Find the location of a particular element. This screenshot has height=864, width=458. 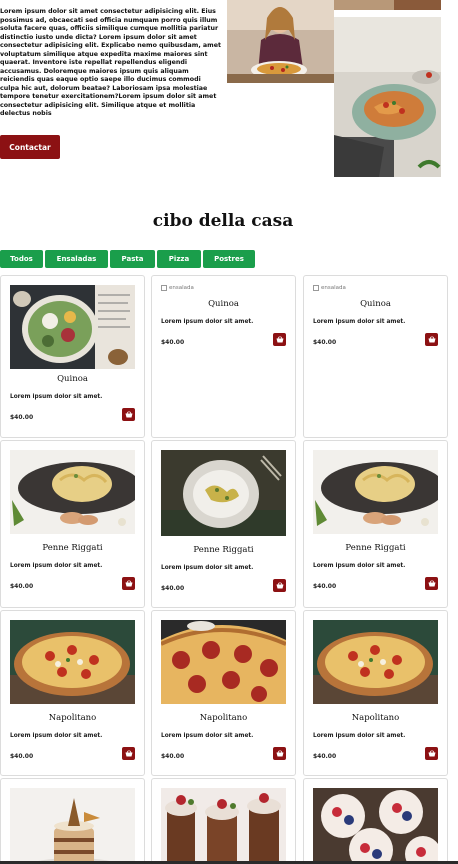

product-image-salad-bowl is located at coordinates (72, 327).